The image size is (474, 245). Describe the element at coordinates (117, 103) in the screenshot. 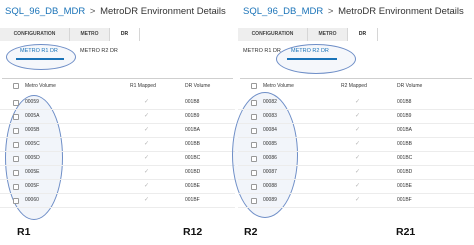

I see `table-row: 00059 ✓ 001B8` at that location.